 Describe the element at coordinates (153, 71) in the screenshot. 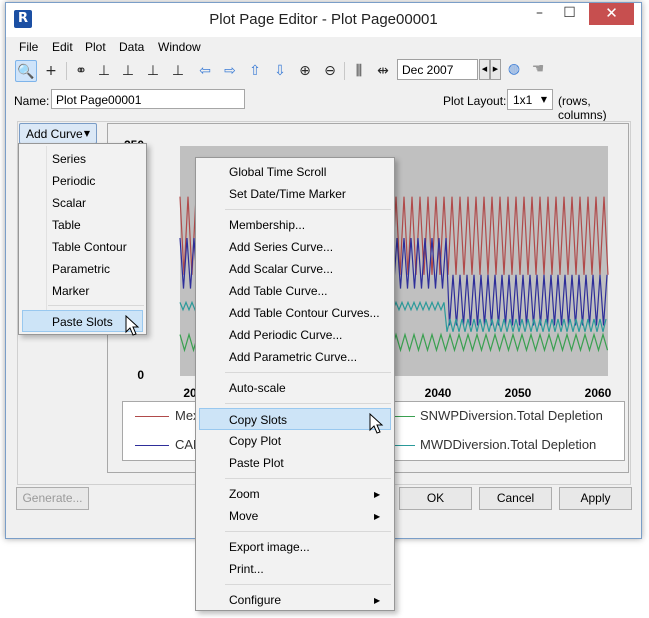

I see `tick-r-icon: ⊥` at that location.